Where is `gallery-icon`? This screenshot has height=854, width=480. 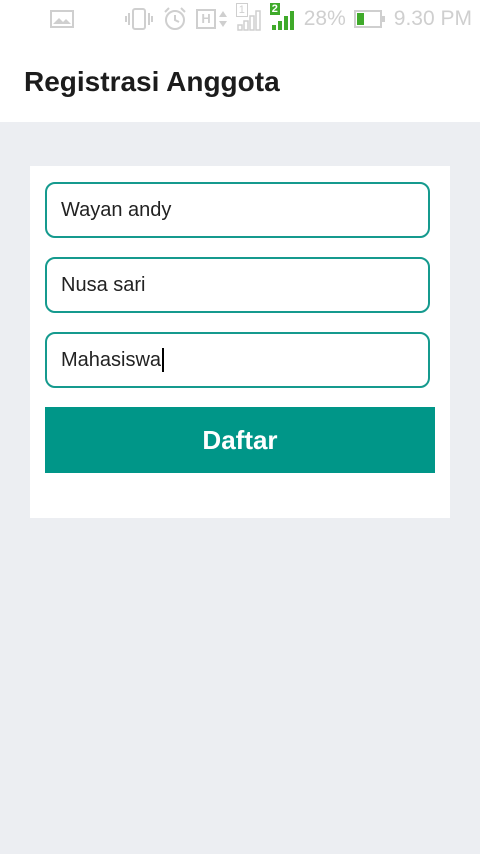
gallery-icon is located at coordinates (62, 19).